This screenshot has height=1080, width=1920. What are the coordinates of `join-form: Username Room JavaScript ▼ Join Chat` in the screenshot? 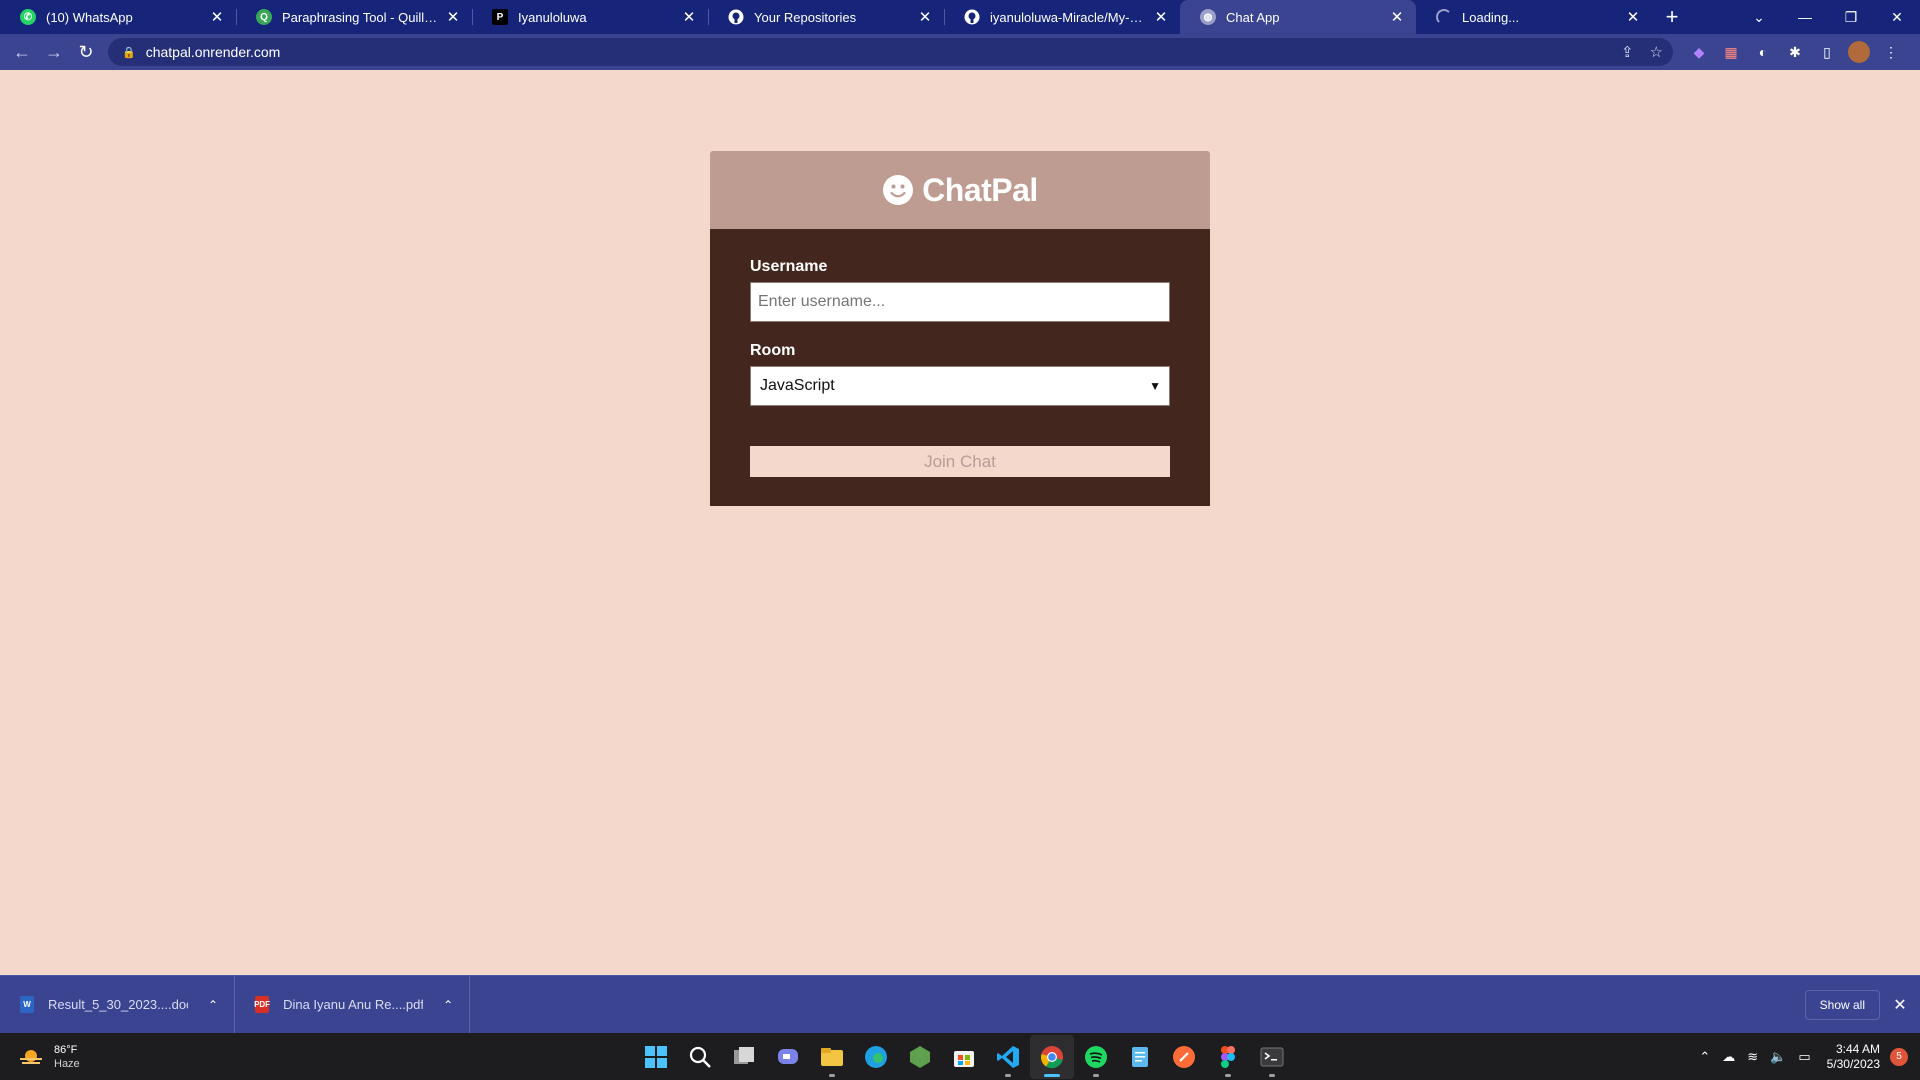 It's located at (960, 367).